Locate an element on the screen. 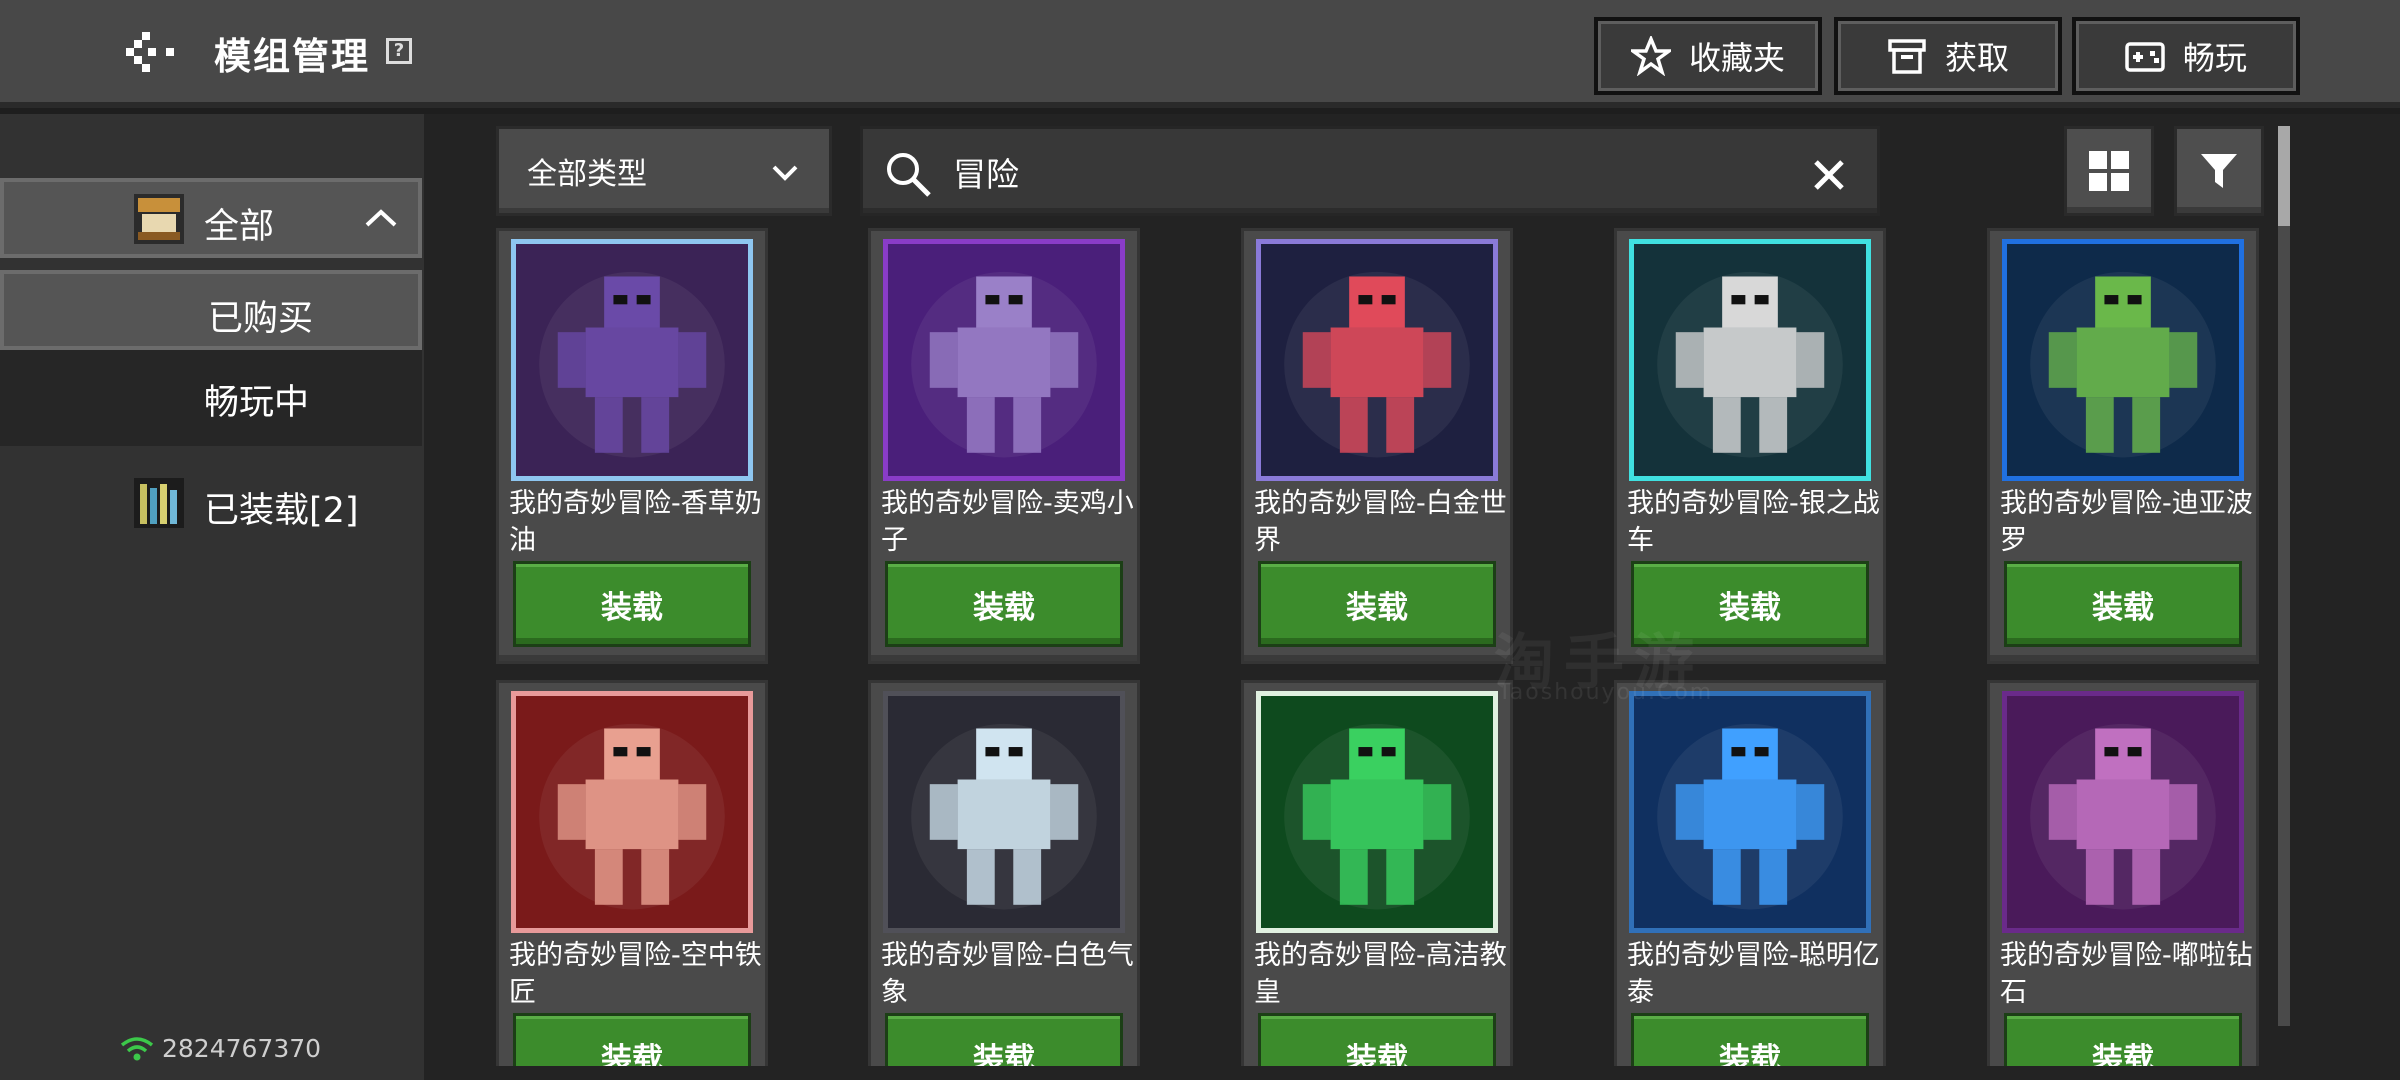 This screenshot has height=1080, width=2400. watermark-sub: Taoshouyou.Com is located at coordinates (1606, 692).